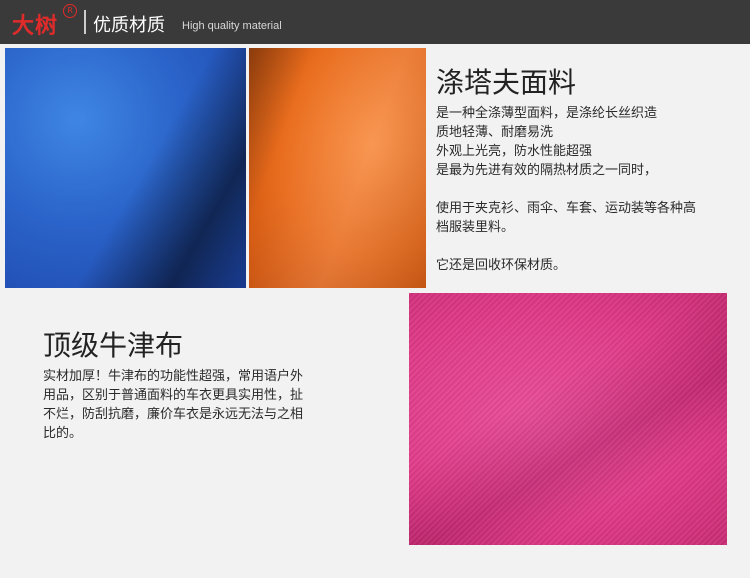  I want to click on section-subtitle: High quality material, so click(232, 26).